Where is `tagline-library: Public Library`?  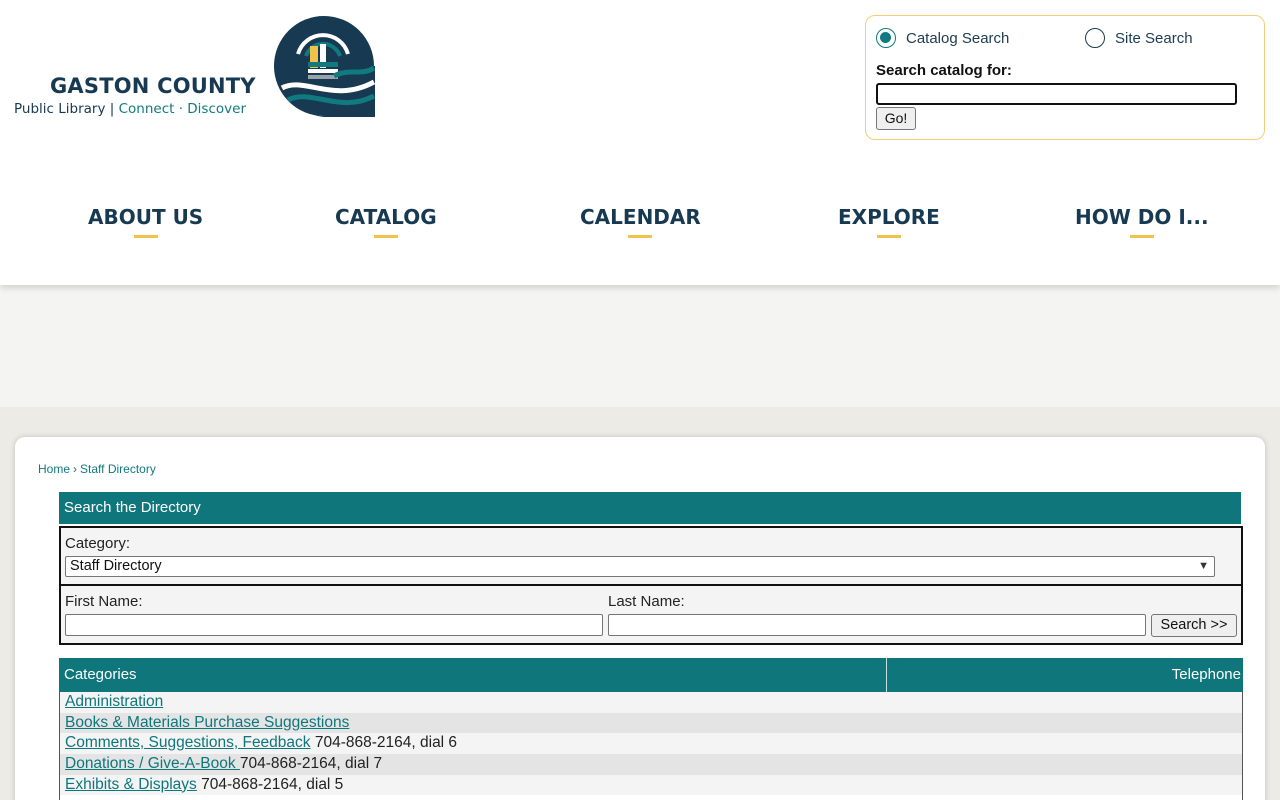
tagline-library: Public Library is located at coordinates (60, 109).